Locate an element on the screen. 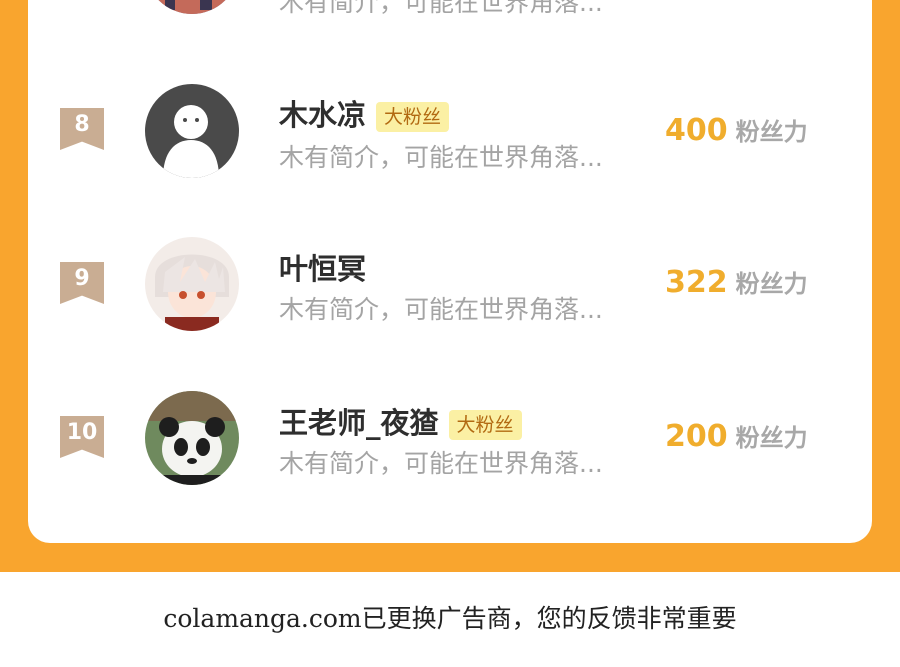 The width and height of the screenshot is (900, 667). user-name: 王老师_夜猹 大粉丝 is located at coordinates (400, 421).